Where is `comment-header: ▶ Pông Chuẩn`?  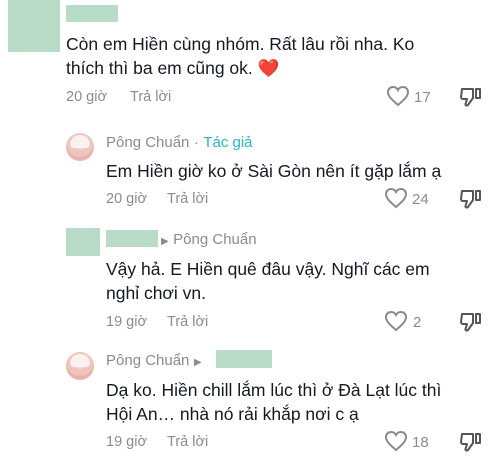
comment-header: ▶ Pông Chuẩn is located at coordinates (209, 240).